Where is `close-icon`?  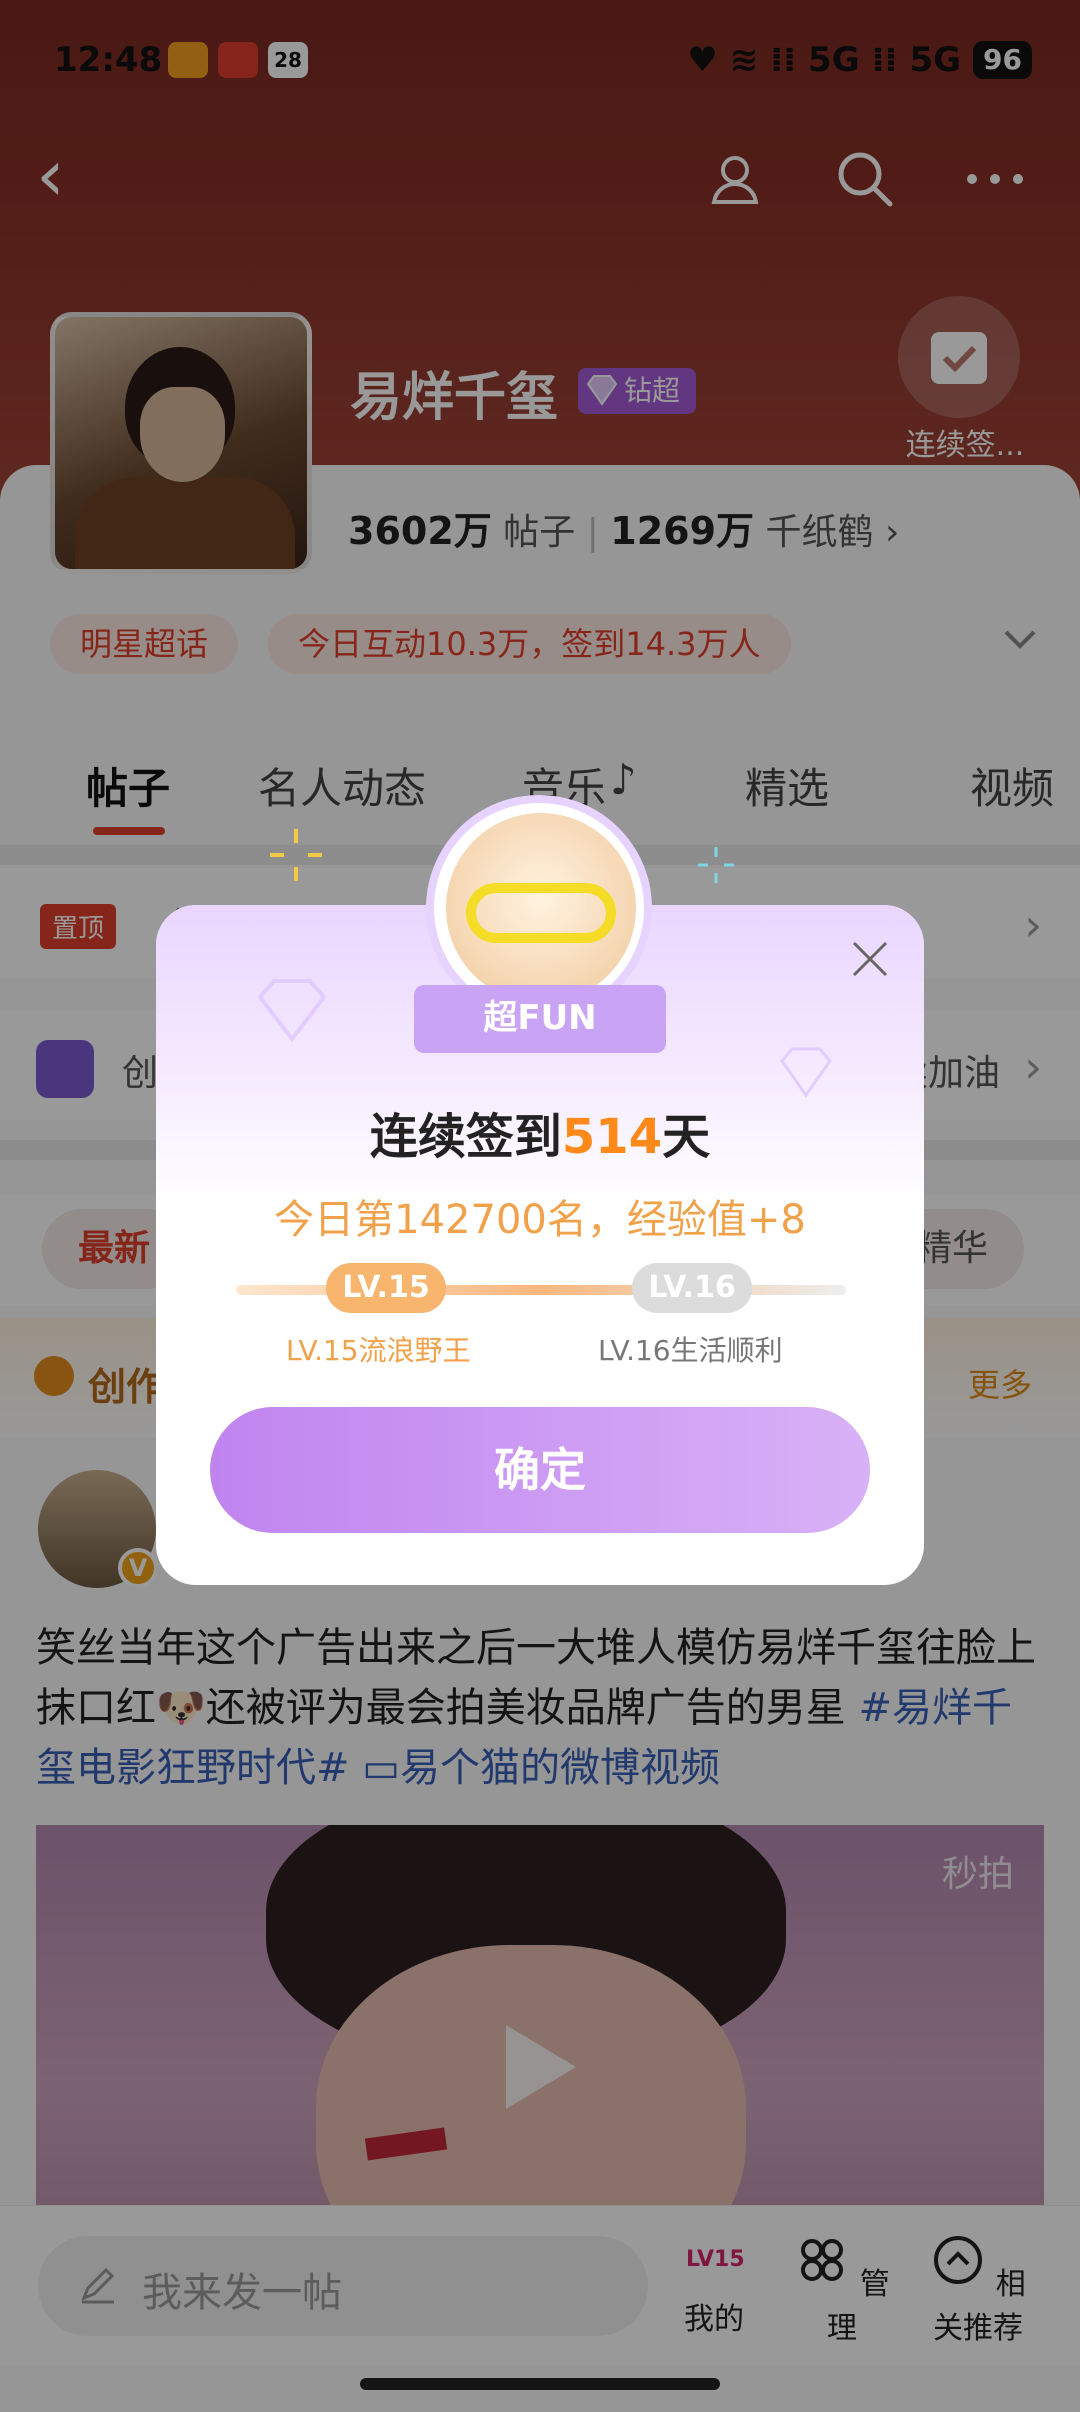
close-icon is located at coordinates (870, 959).